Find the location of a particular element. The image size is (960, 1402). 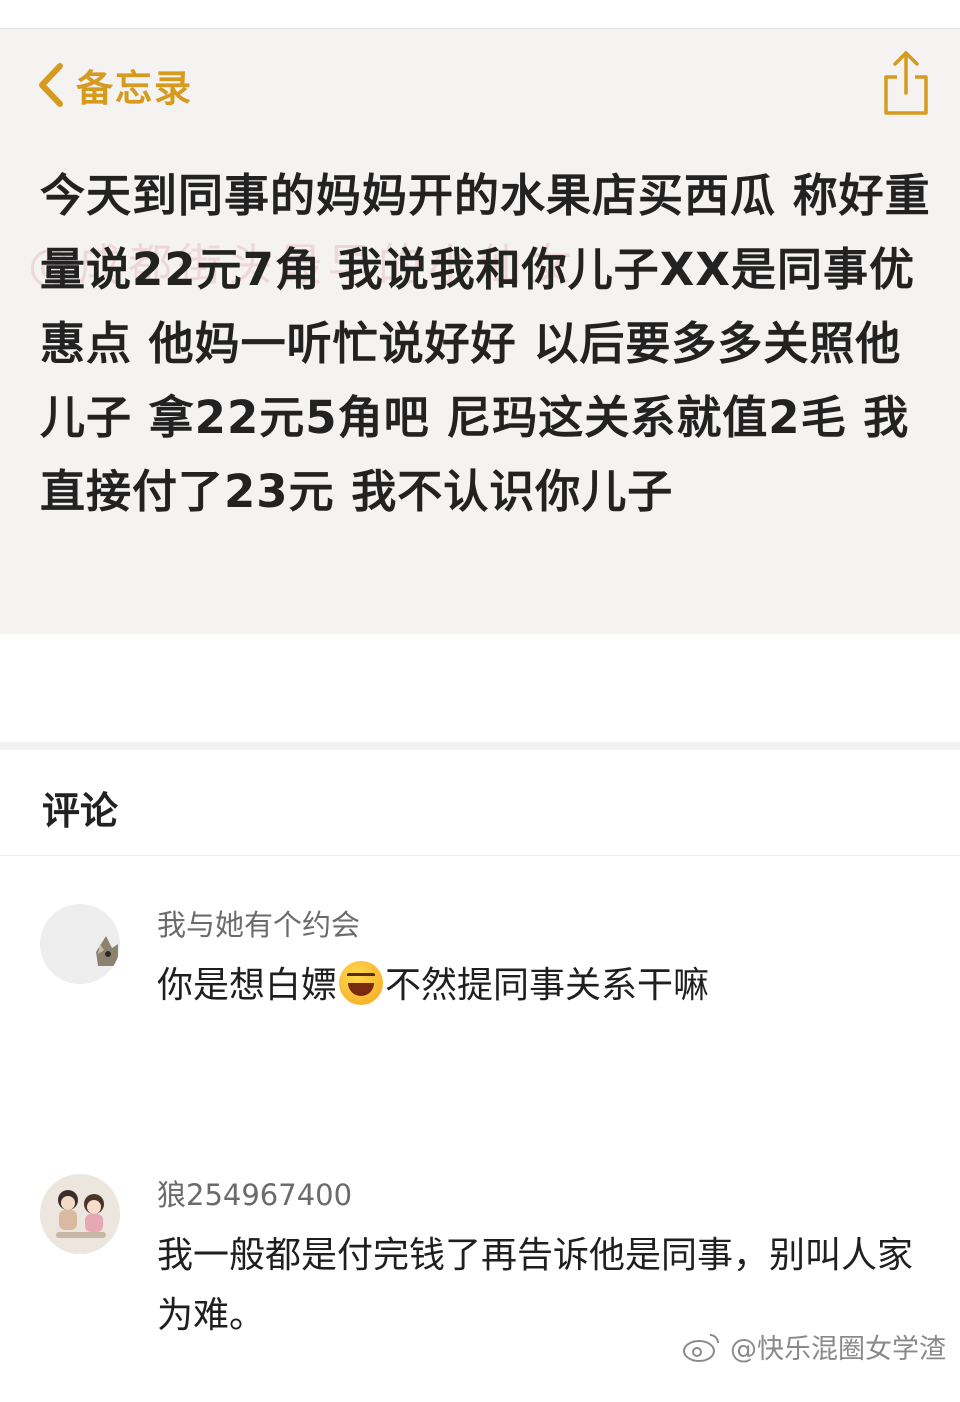

comment-text-part: 不然提同事关系干嘛 is located at coordinates (547, 985).